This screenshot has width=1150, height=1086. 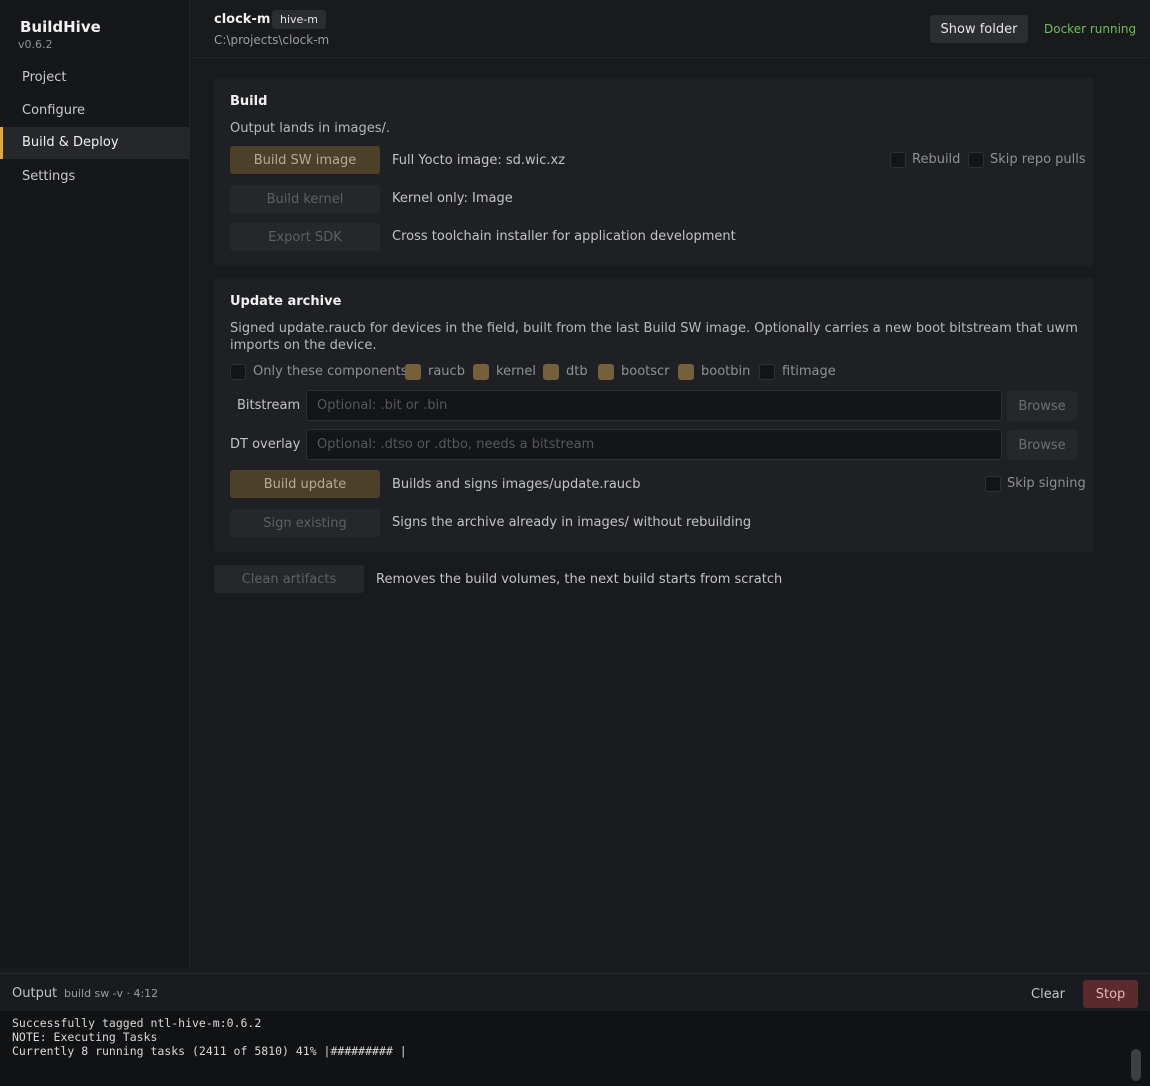 What do you see at coordinates (310, 128) in the screenshot?
I see `build-description: Output lands in images/.` at bounding box center [310, 128].